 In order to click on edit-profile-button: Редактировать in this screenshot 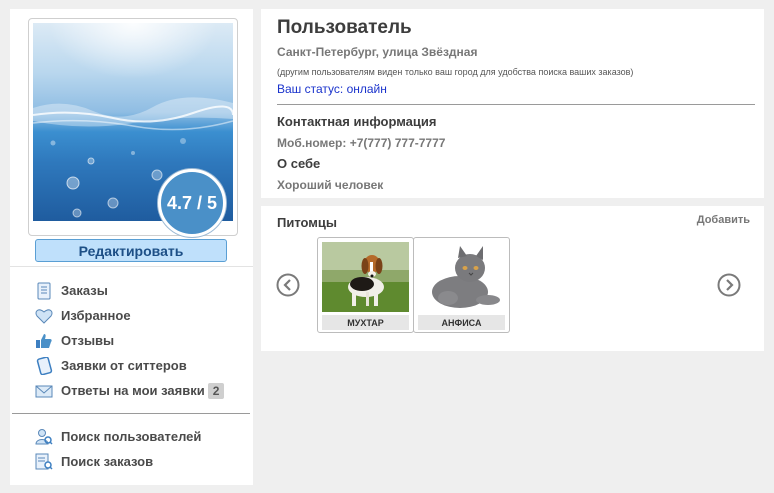, I will do `click(131, 250)`.